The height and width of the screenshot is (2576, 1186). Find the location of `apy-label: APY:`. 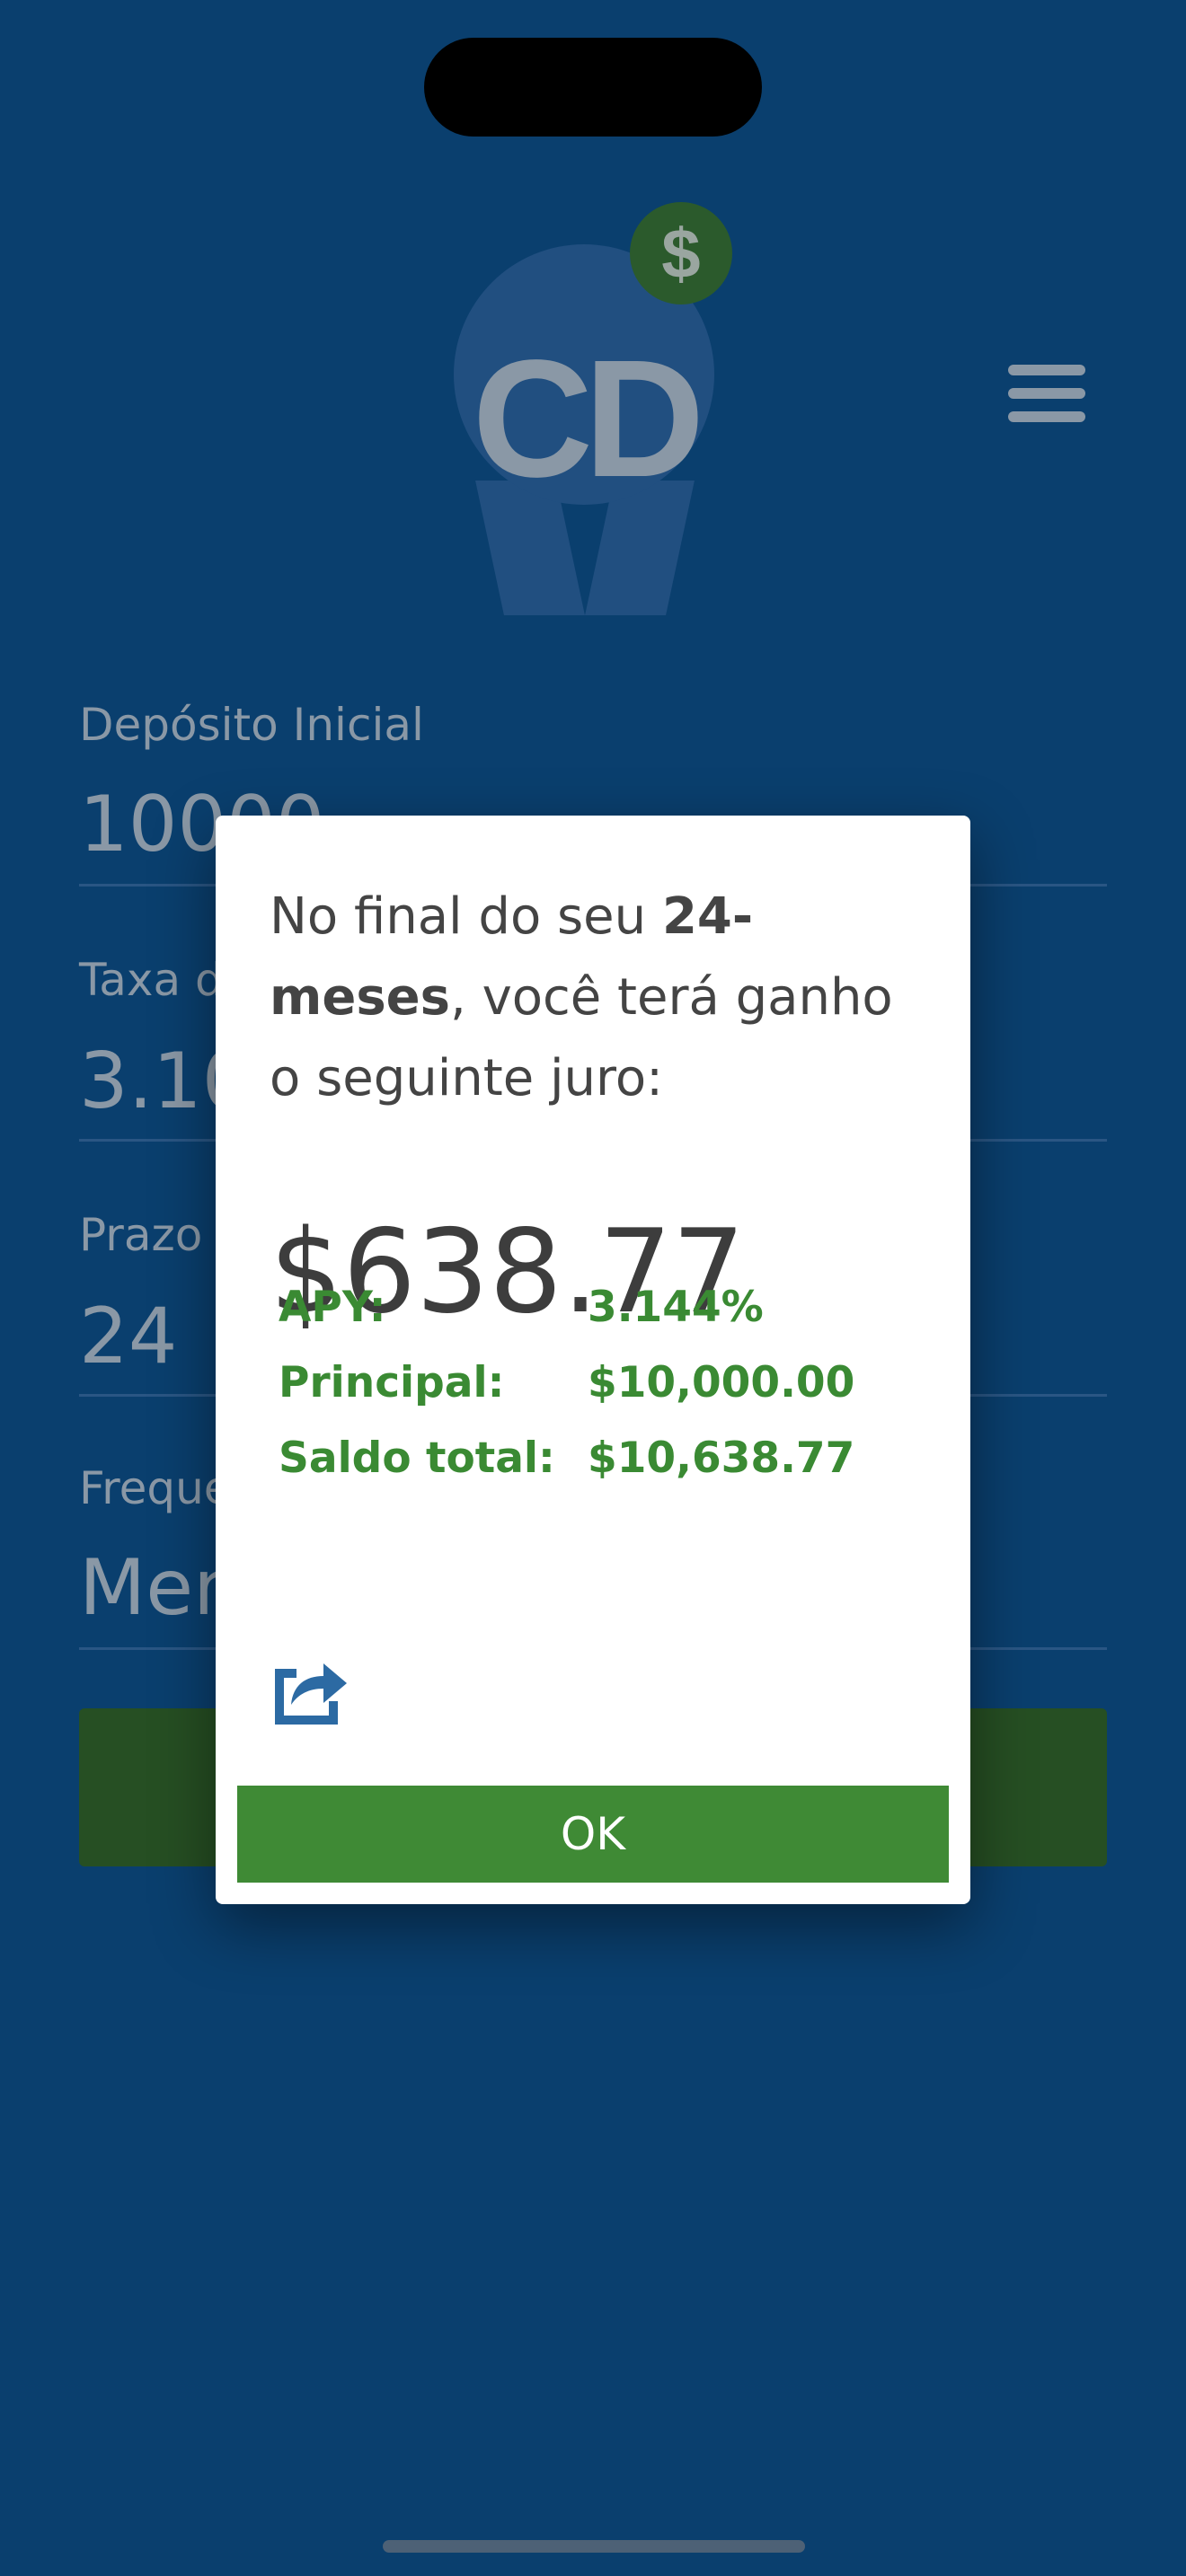

apy-label: APY: is located at coordinates (332, 1307).